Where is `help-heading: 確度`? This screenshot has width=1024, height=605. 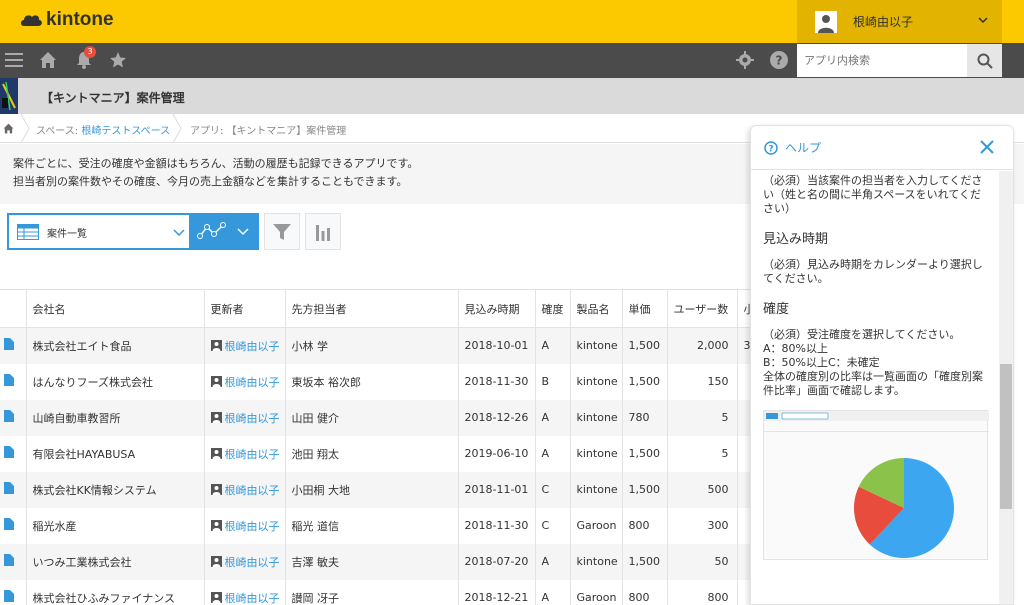
help-heading: 確度 is located at coordinates (776, 309).